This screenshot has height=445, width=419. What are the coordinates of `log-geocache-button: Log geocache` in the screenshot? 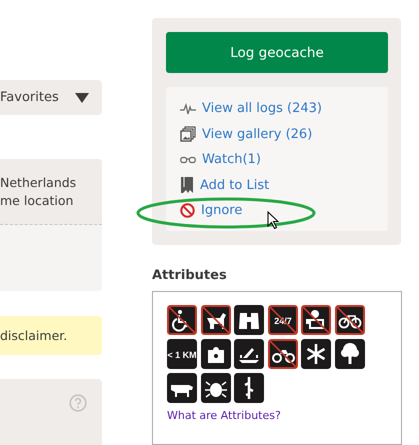 It's located at (277, 52).